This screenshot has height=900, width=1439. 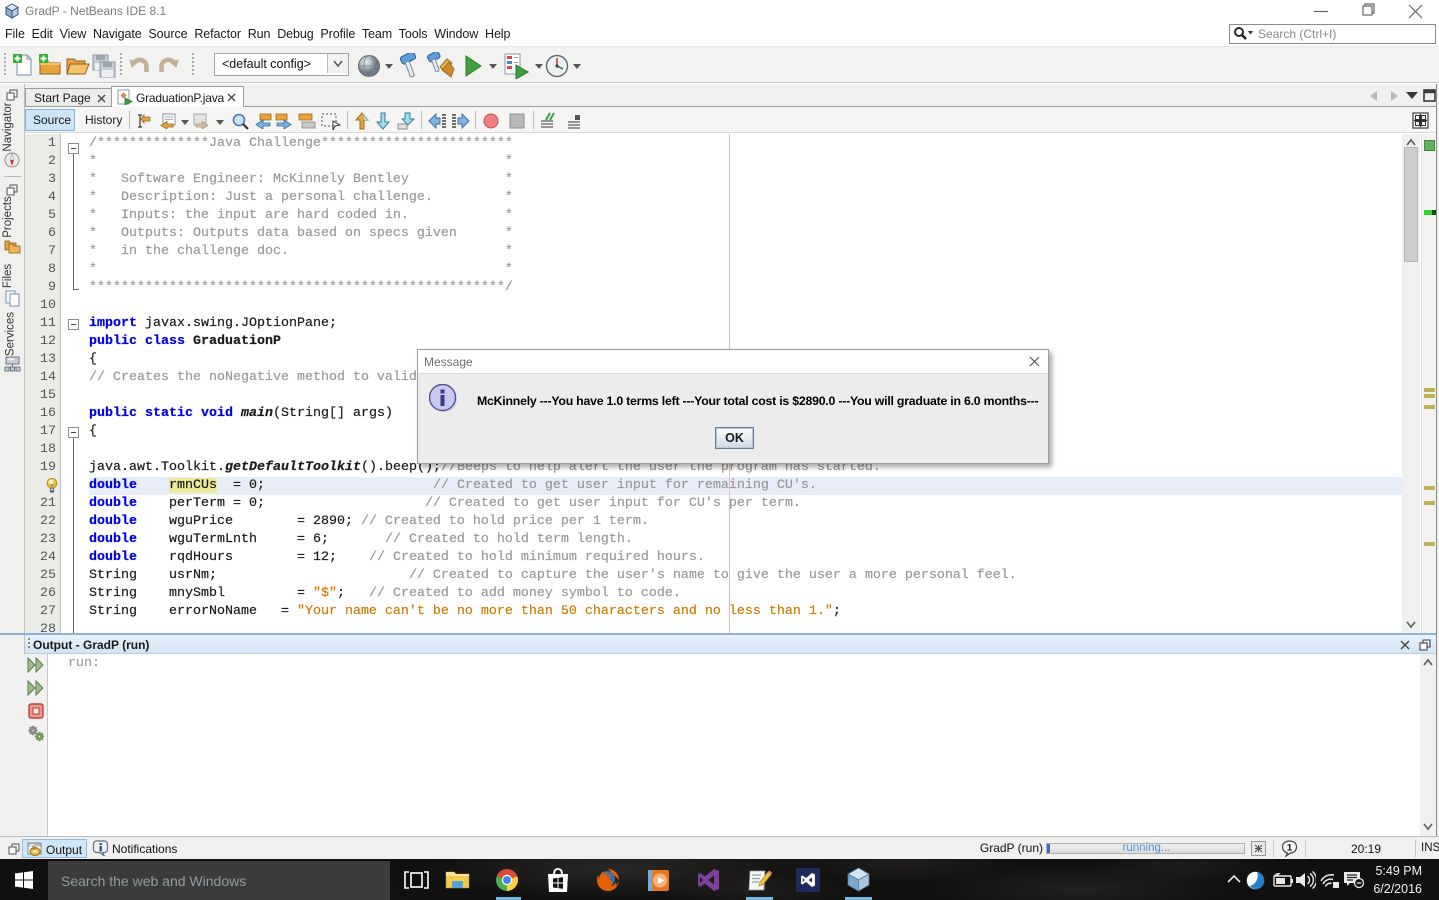 What do you see at coordinates (1290, 848) in the screenshot?
I see `svg-text: 1` at bounding box center [1290, 848].